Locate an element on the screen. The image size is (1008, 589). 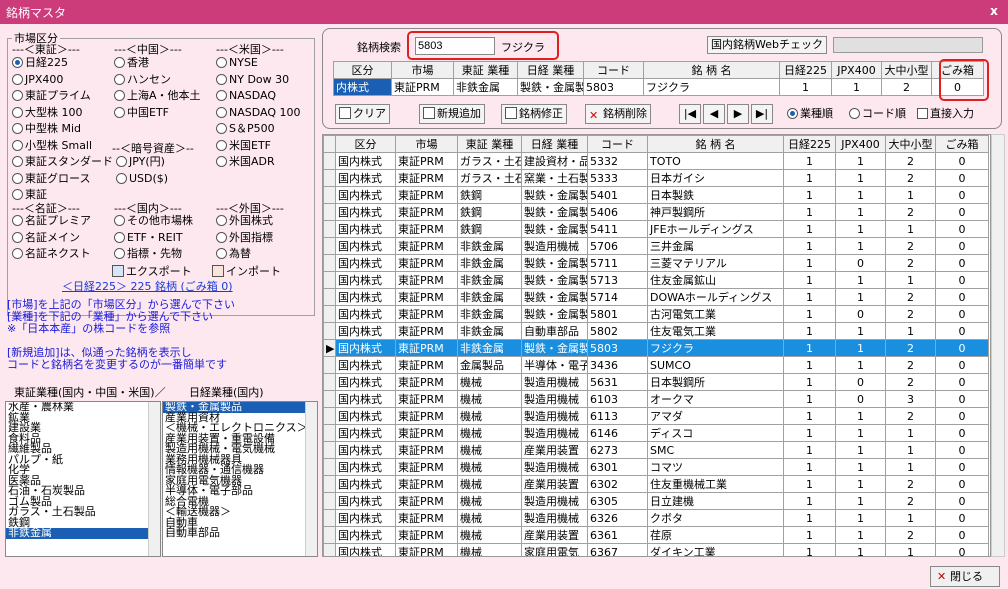
table-cell: 3436 is located at coordinates (617, 365).